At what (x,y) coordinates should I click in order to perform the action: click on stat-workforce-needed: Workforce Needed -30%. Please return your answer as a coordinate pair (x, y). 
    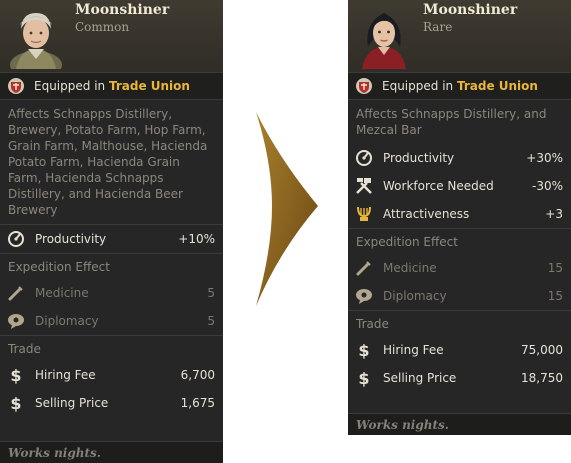
    Looking at the image, I should click on (459, 186).